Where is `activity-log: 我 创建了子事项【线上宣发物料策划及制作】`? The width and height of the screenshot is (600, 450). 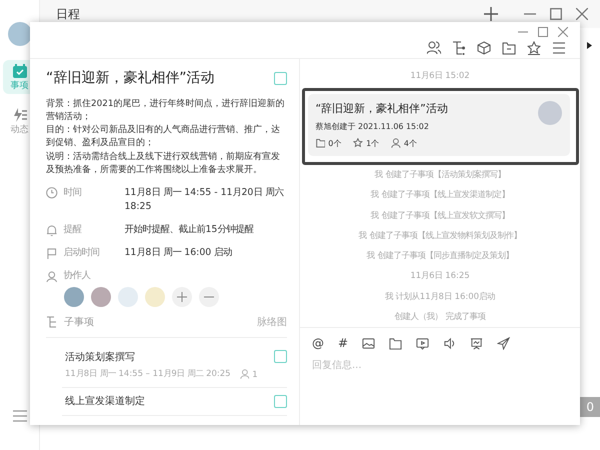
activity-log: 我 创建了子事项【线上宣发物料策划及制作】 is located at coordinates (440, 236).